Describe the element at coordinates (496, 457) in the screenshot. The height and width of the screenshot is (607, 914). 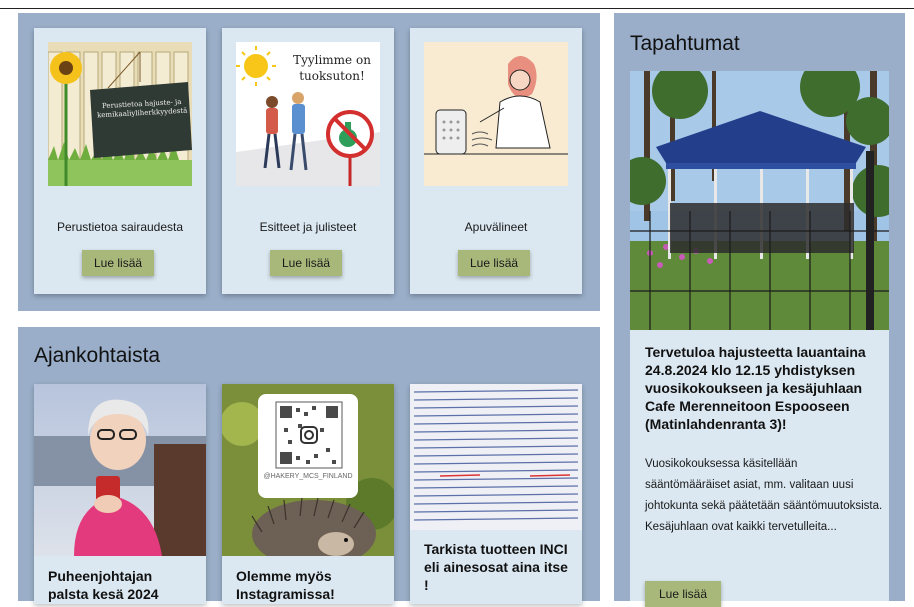
I see `inci-label-photo` at that location.